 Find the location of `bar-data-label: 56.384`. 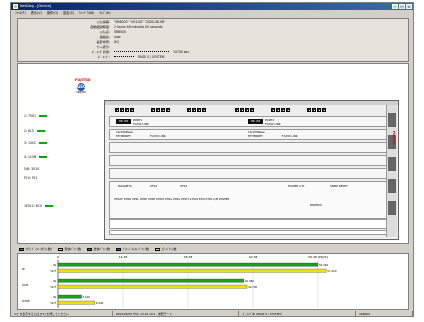

bar-data-label: 56.384 is located at coordinates (323, 265).